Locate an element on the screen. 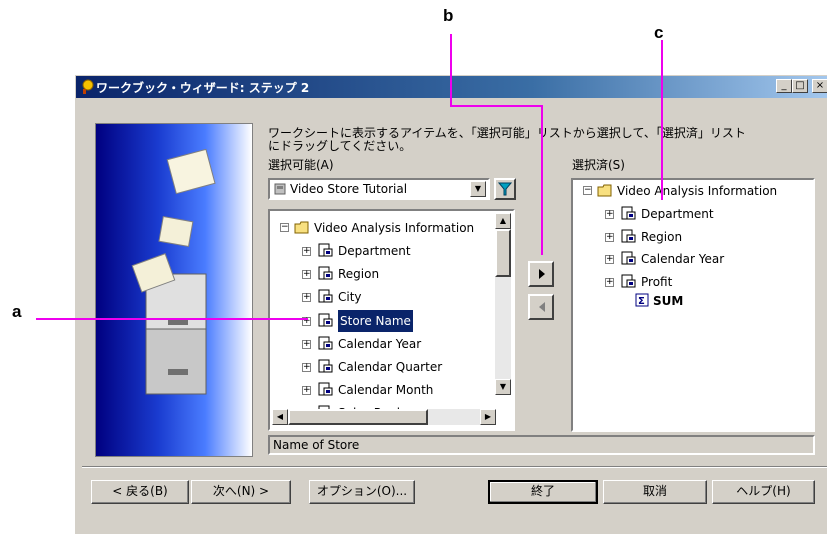 The width and height of the screenshot is (827, 534). finish-button: 終了 is located at coordinates (543, 492).